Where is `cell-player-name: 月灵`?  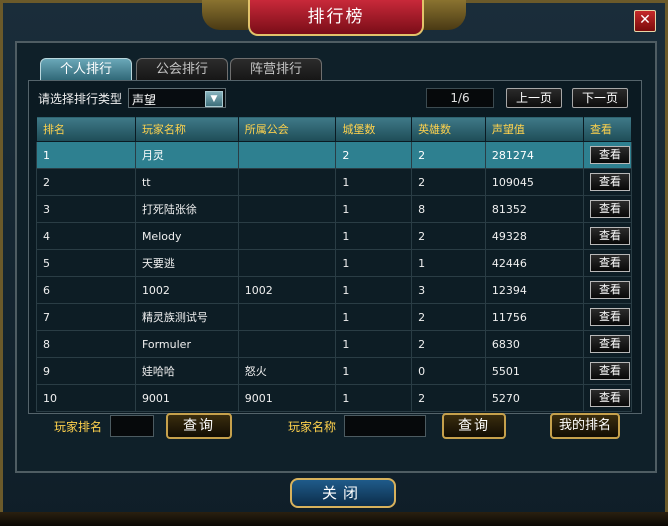 cell-player-name: 月灵 is located at coordinates (186, 155).